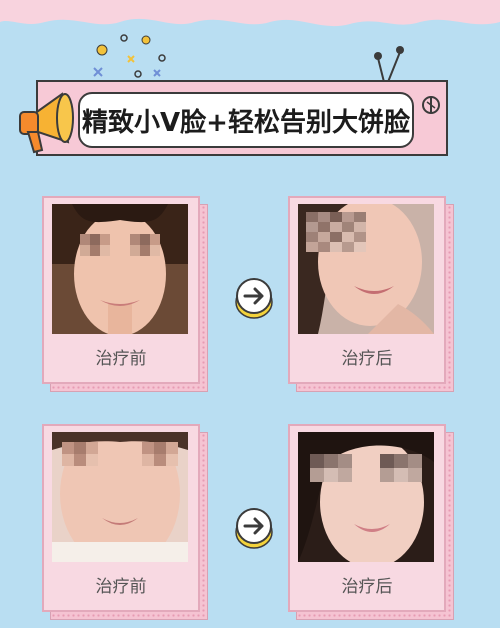 The height and width of the screenshot is (628, 500). What do you see at coordinates (250, 13) in the screenshot?
I see `top-wave-decoration` at bounding box center [250, 13].